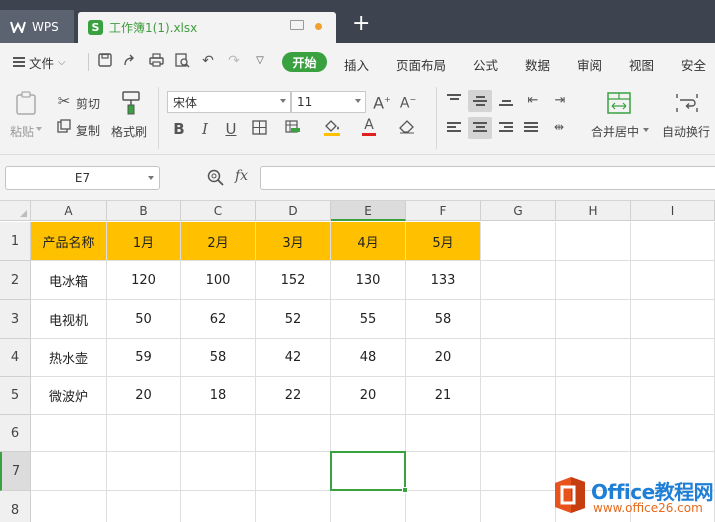  Describe the element at coordinates (26, 104) in the screenshot. I see `paste-icon` at that location.